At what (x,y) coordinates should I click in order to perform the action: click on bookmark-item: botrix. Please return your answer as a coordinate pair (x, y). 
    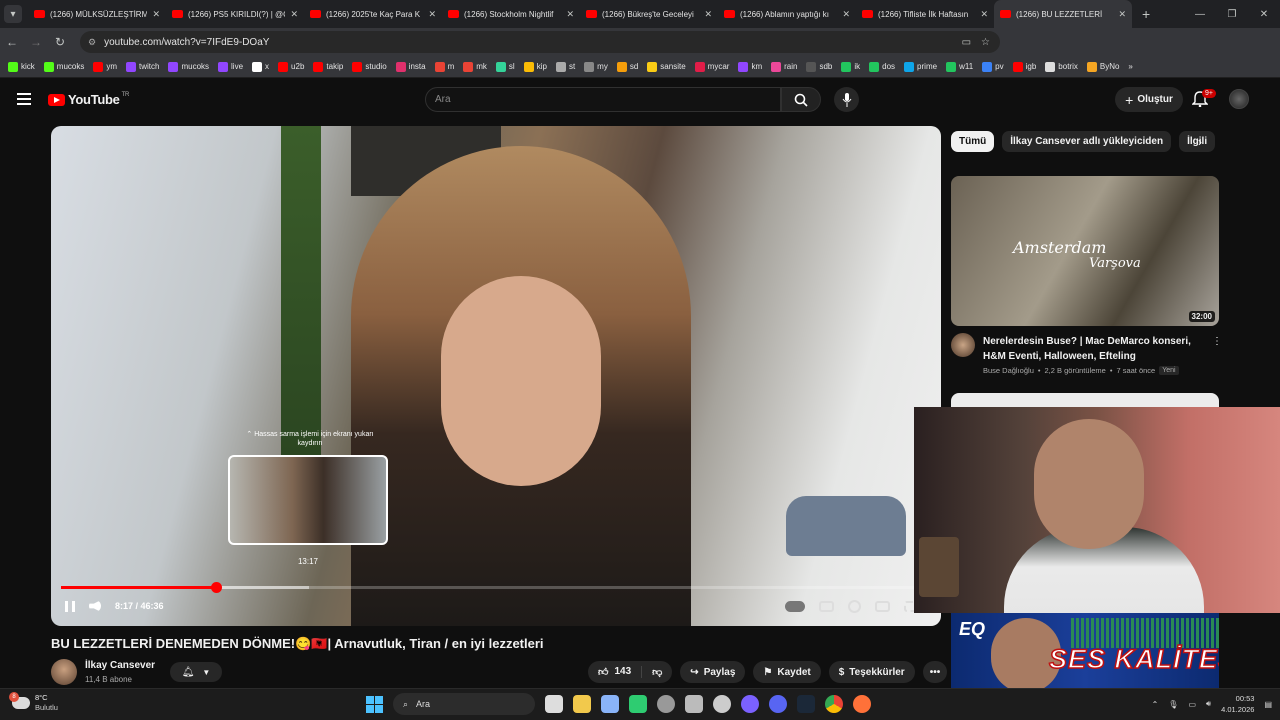
    Looking at the image, I should click on (1061, 66).